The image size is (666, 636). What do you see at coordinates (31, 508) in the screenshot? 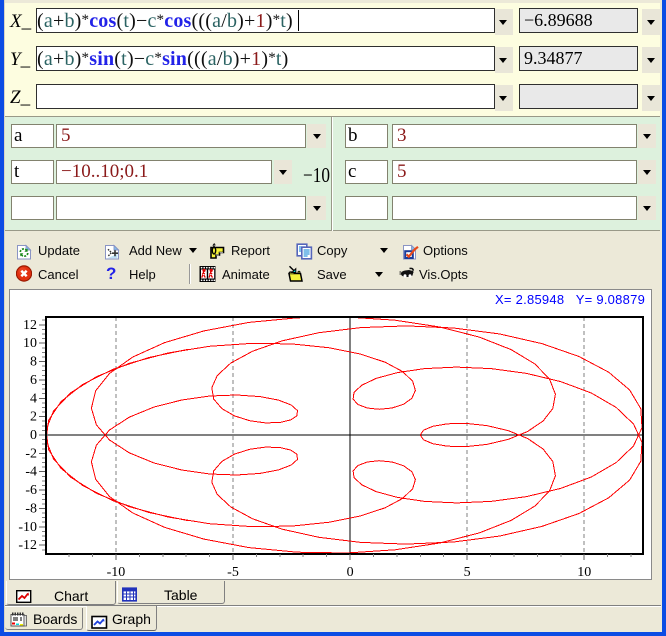
I see `svg-text: -8` at bounding box center [31, 508].